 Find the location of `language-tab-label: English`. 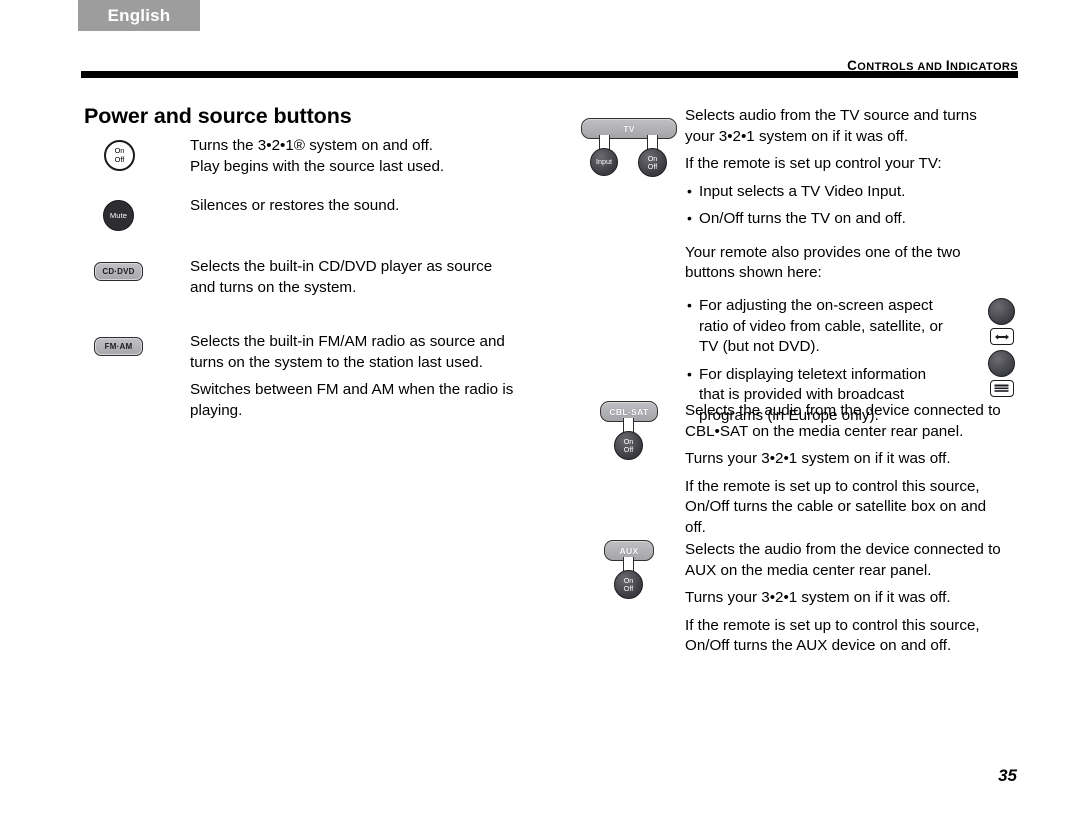

language-tab-label: English is located at coordinates (139, 15).